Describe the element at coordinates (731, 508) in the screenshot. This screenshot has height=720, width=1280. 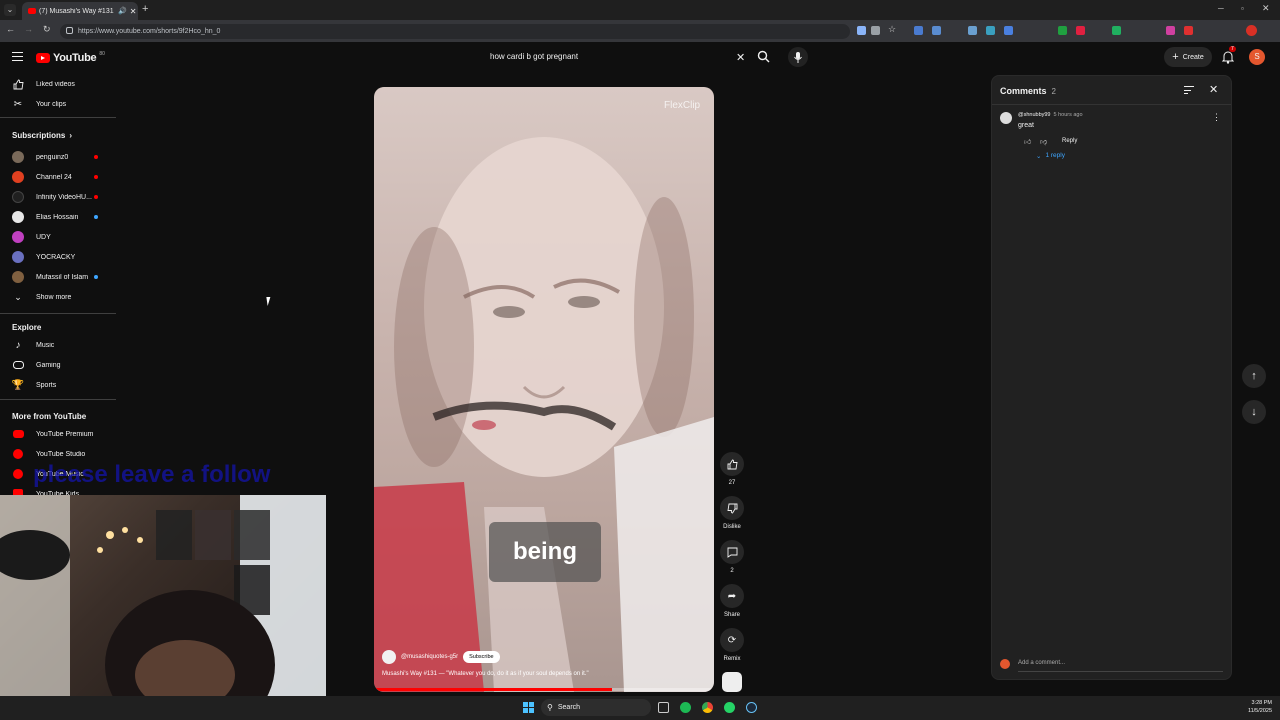
I see `thumb-down-icon` at that location.